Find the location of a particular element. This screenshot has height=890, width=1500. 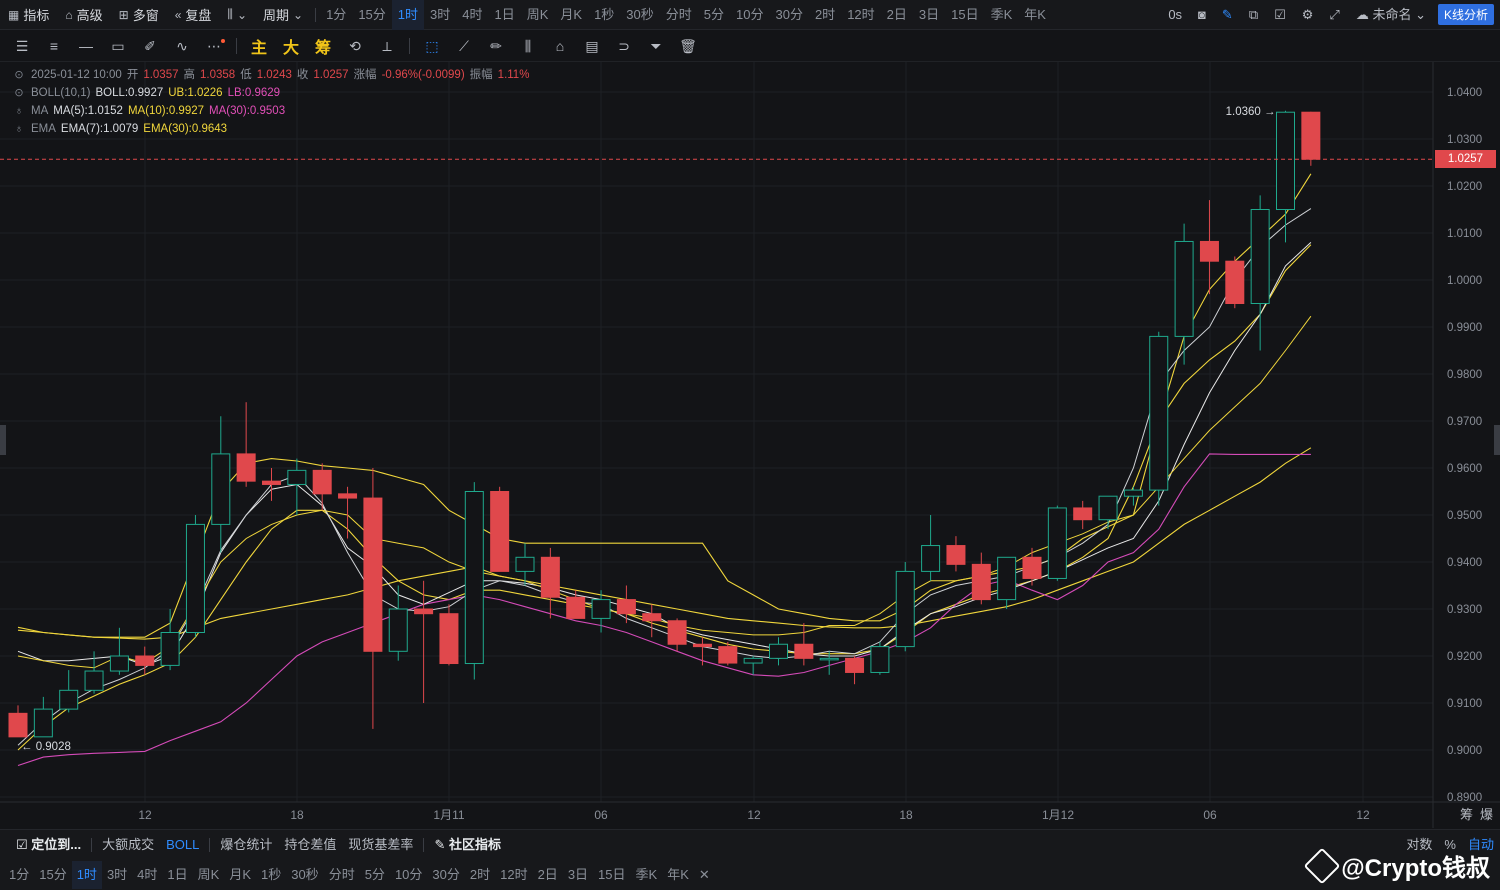

advanced-button: ⌂ 高级 is located at coordinates (83, 15).